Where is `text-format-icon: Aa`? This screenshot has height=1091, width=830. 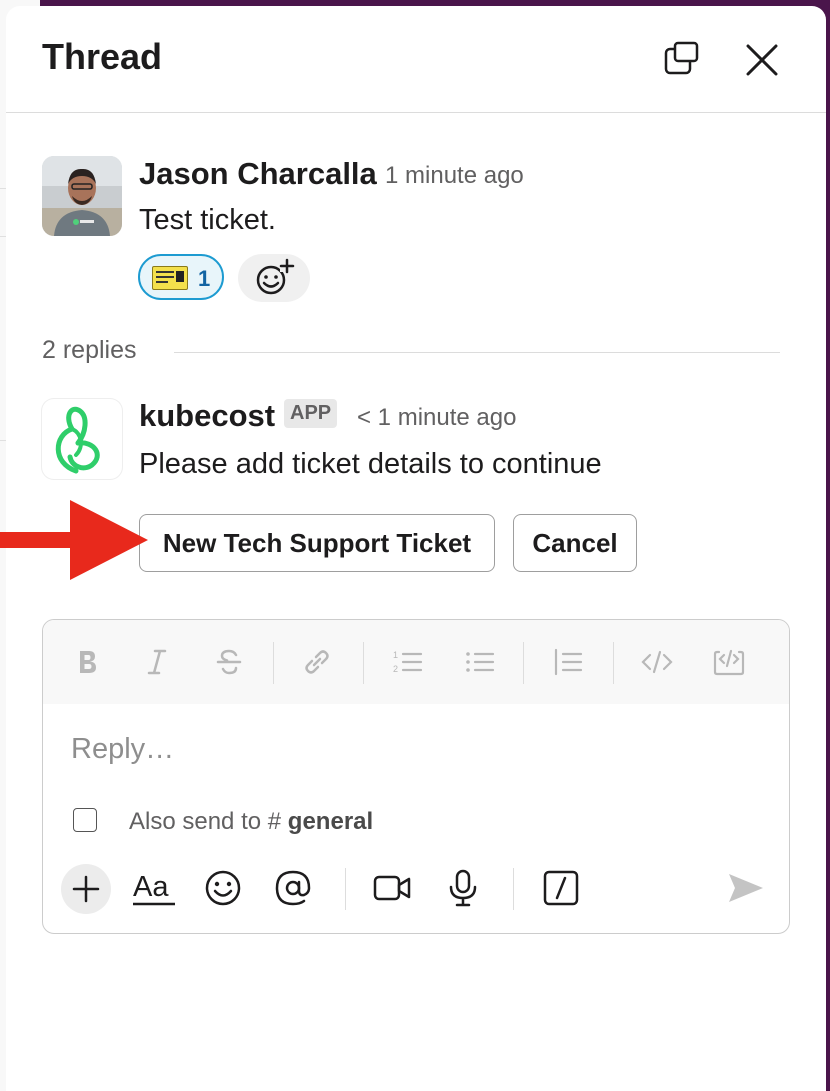
text-format-icon: Aa is located at coordinates (153, 888).